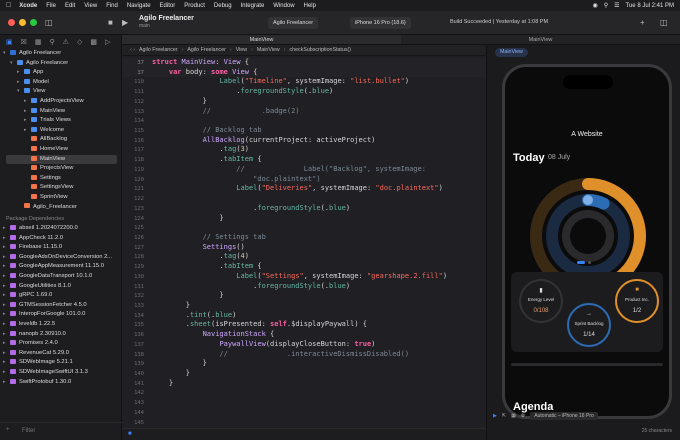 This screenshot has height=440, width=680. I want to click on menu-integrate: Integrate, so click(253, 6).